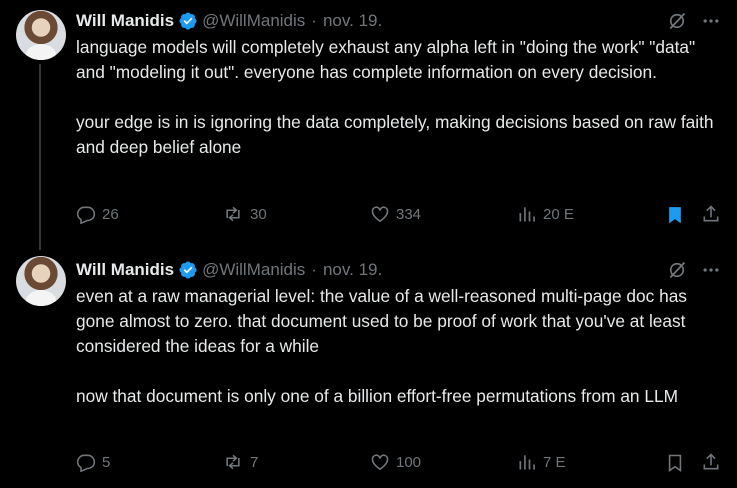 The image size is (737, 488). Describe the element at coordinates (244, 214) in the screenshot. I see `repost-button: 30` at that location.